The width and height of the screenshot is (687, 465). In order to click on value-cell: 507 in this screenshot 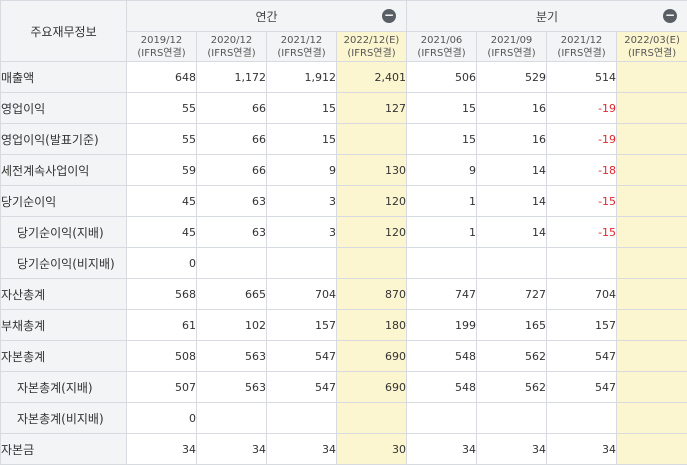, I will do `click(162, 387)`.